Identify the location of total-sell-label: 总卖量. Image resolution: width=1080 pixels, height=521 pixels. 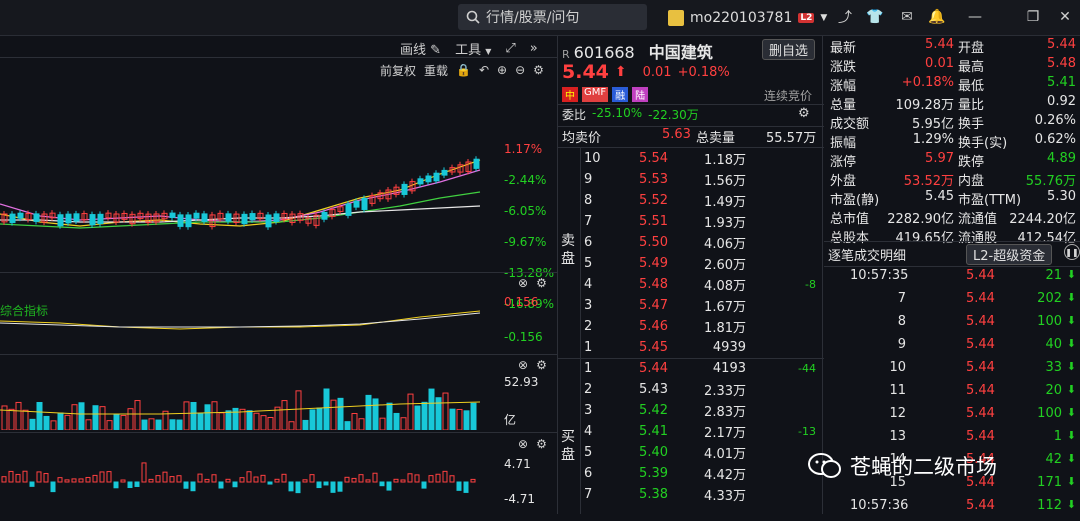
(716, 138).